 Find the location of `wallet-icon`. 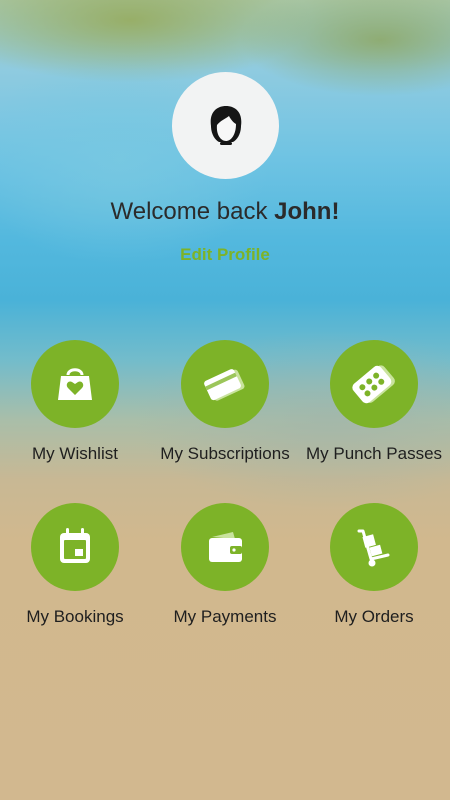

wallet-icon is located at coordinates (225, 547).